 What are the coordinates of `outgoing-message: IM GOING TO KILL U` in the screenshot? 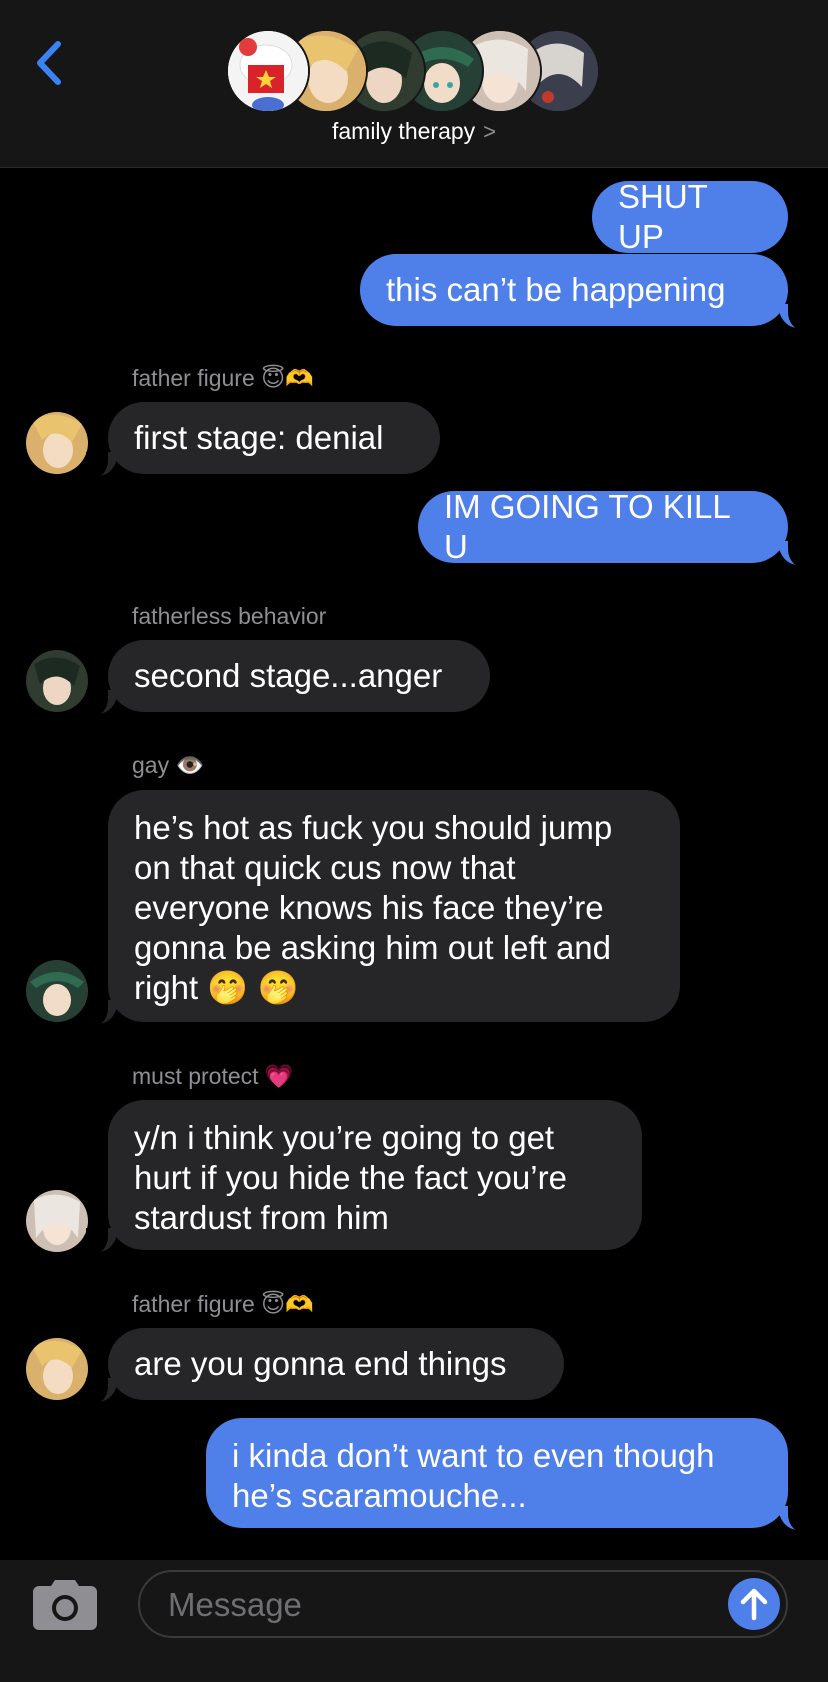 It's located at (614, 527).